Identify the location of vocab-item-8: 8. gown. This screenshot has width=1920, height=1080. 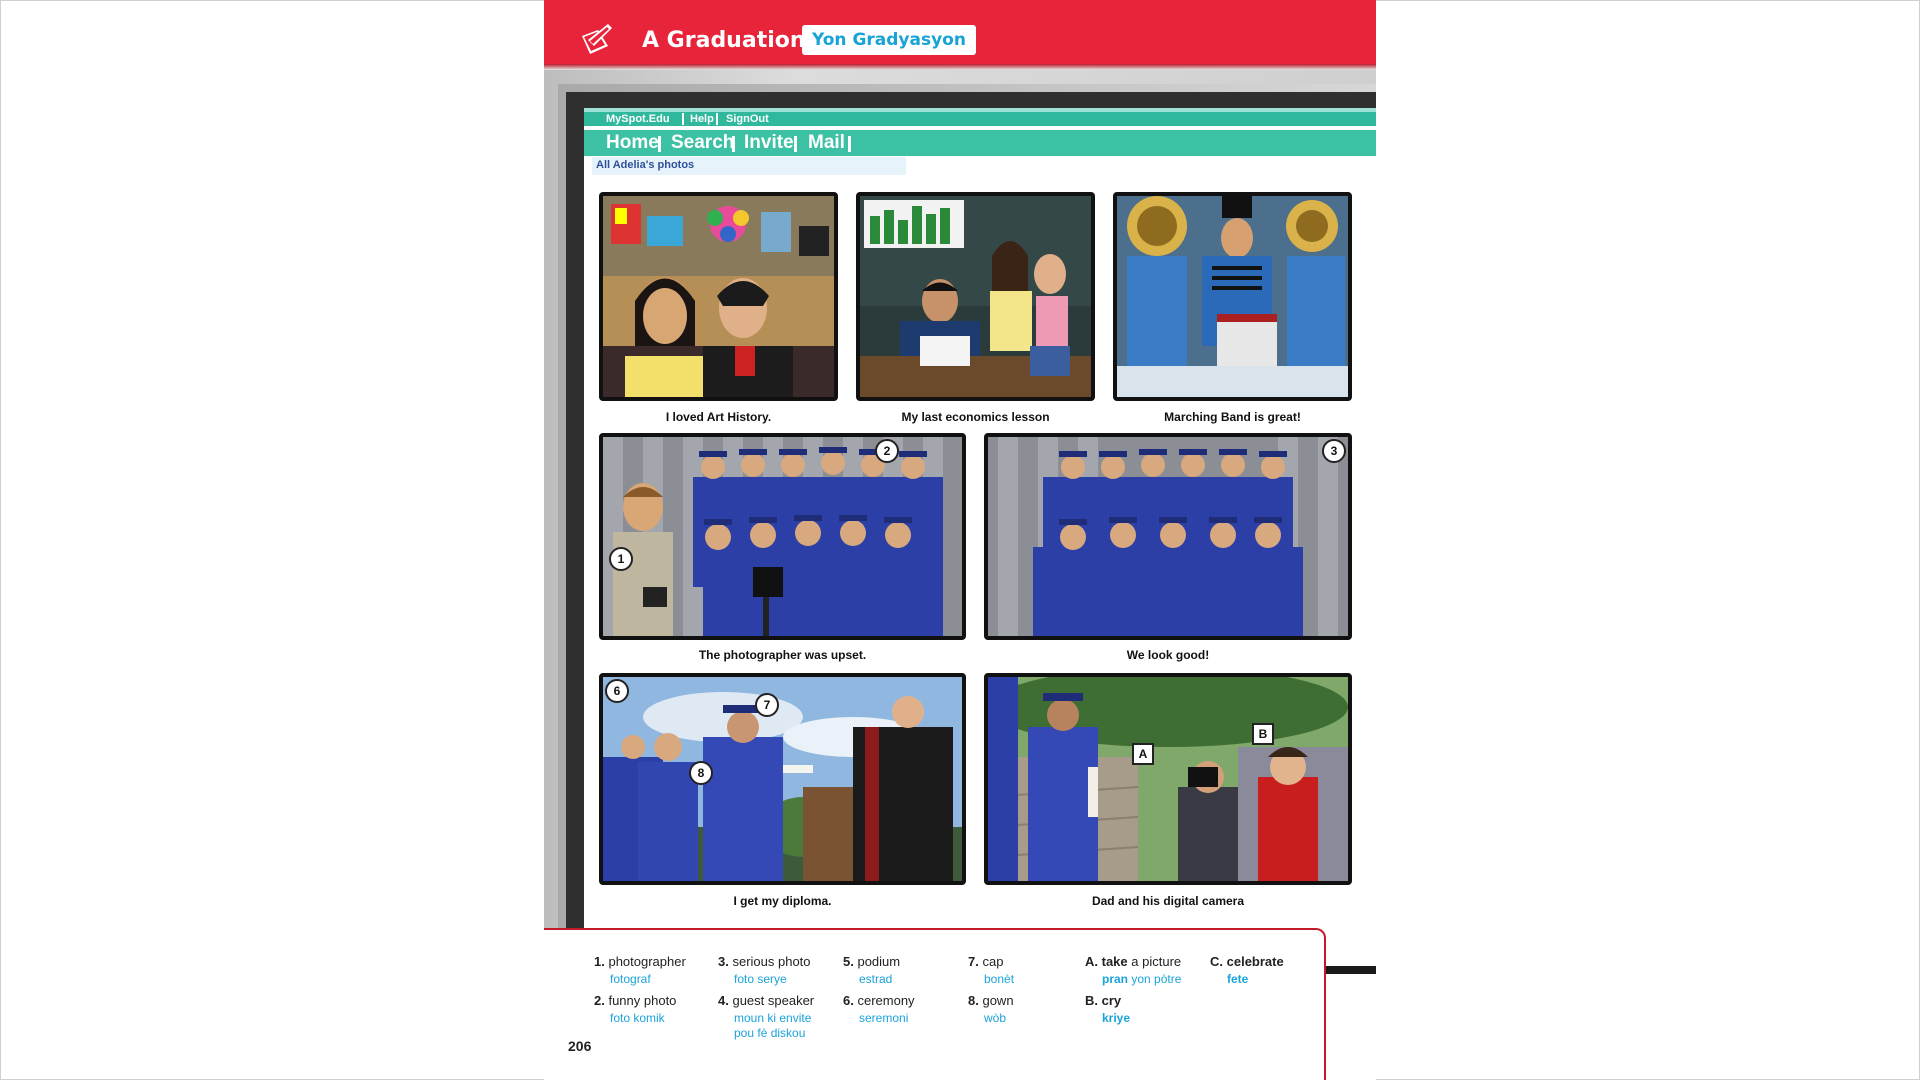
(991, 1000).